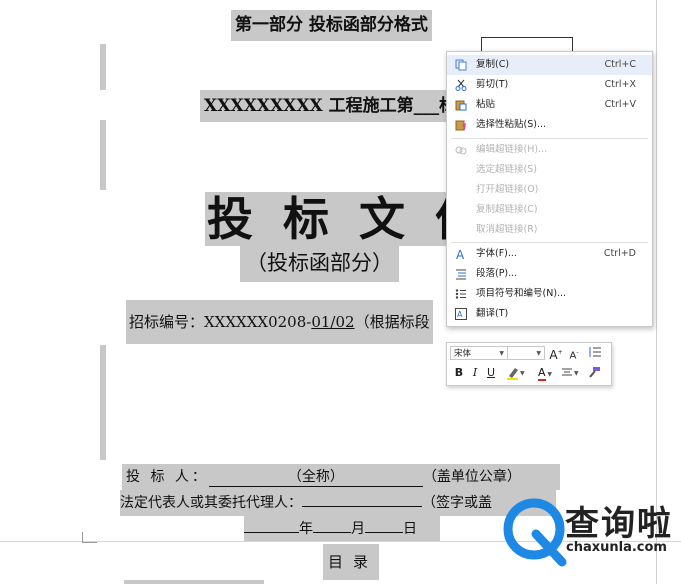 This screenshot has width=681, height=584. What do you see at coordinates (620, 64) in the screenshot?
I see `menu-item-shortcut: Ctrl+C` at bounding box center [620, 64].